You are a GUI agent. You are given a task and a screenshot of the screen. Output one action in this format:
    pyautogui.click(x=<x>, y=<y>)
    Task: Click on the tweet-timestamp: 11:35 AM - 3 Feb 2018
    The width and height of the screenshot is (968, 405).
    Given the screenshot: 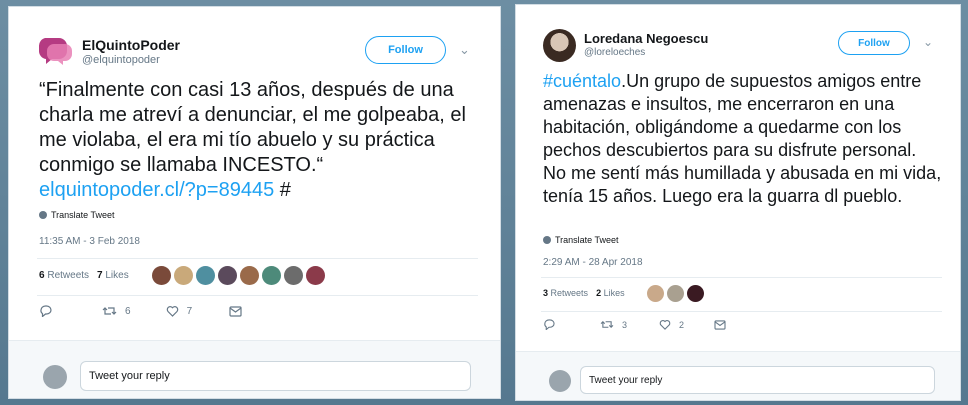 What is the action you would take?
    pyautogui.click(x=89, y=241)
    